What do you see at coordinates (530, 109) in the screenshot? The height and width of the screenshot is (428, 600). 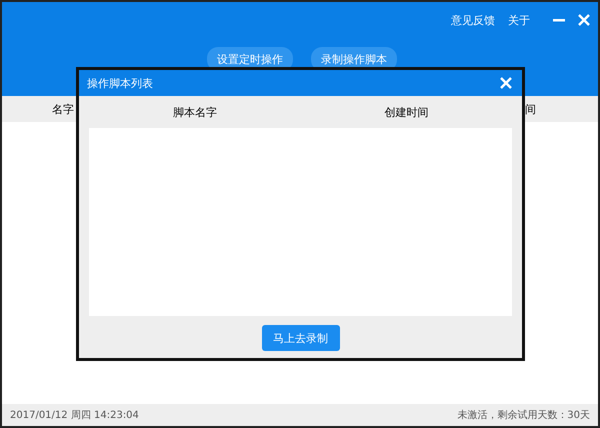 I see `column-header: 间` at bounding box center [530, 109].